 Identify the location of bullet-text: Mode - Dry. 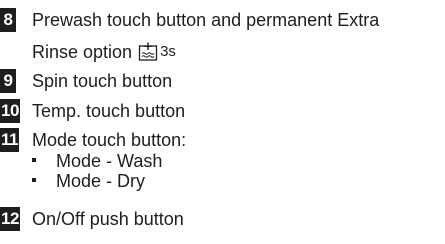
(101, 181).